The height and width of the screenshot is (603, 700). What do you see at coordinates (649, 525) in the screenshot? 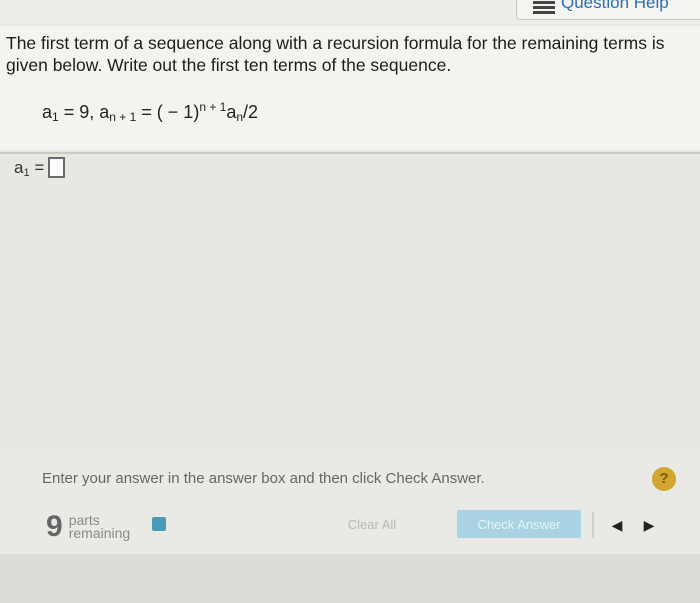
I see `next-arrow-icon: ▶` at bounding box center [649, 525].